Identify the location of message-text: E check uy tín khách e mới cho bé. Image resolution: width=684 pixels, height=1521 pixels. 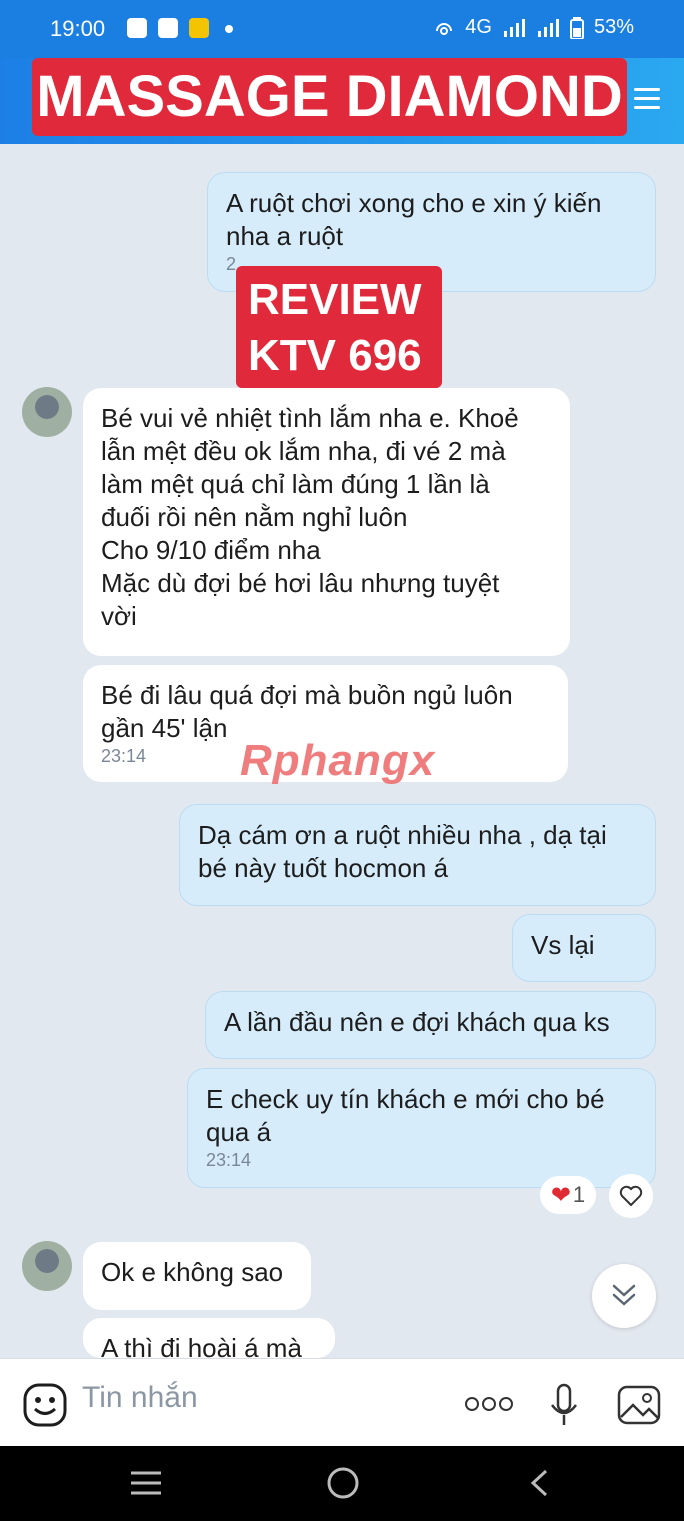
(405, 1099).